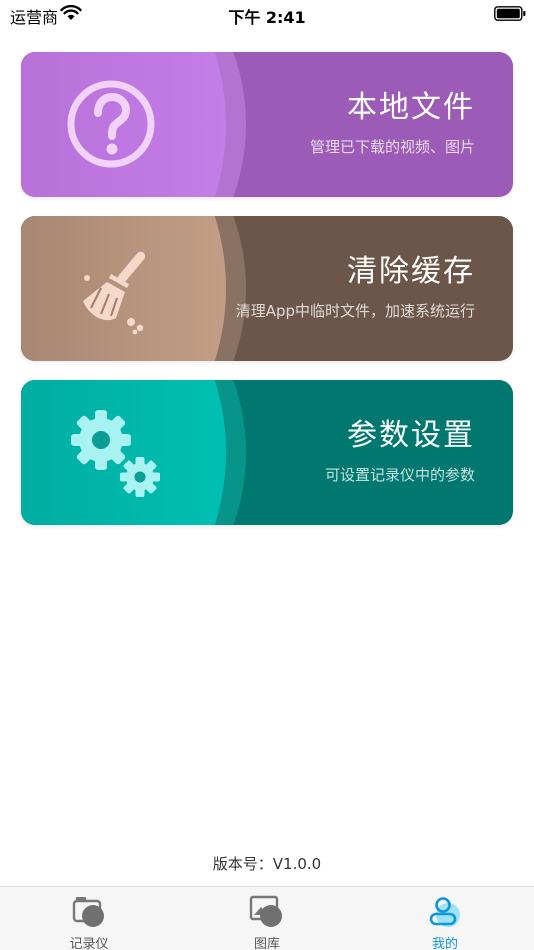 This screenshot has width=534, height=950. I want to click on local-files-card: 本地文件 管理已下载的视频、图片, so click(267, 124).